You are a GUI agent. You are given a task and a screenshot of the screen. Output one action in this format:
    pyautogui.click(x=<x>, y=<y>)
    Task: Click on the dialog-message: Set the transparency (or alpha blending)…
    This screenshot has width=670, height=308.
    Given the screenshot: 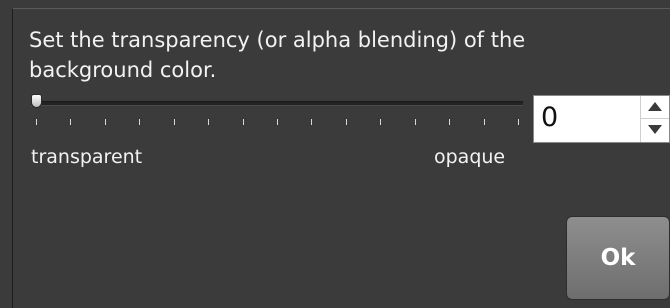 What is the action you would take?
    pyautogui.click(x=277, y=55)
    